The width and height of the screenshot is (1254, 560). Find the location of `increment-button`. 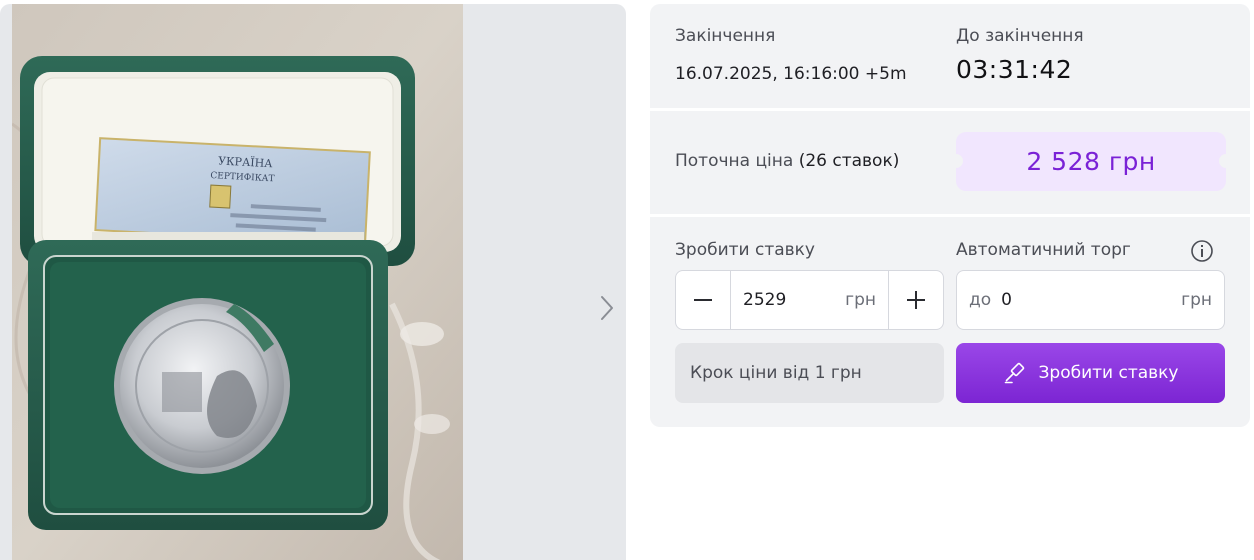

increment-button is located at coordinates (916, 300).